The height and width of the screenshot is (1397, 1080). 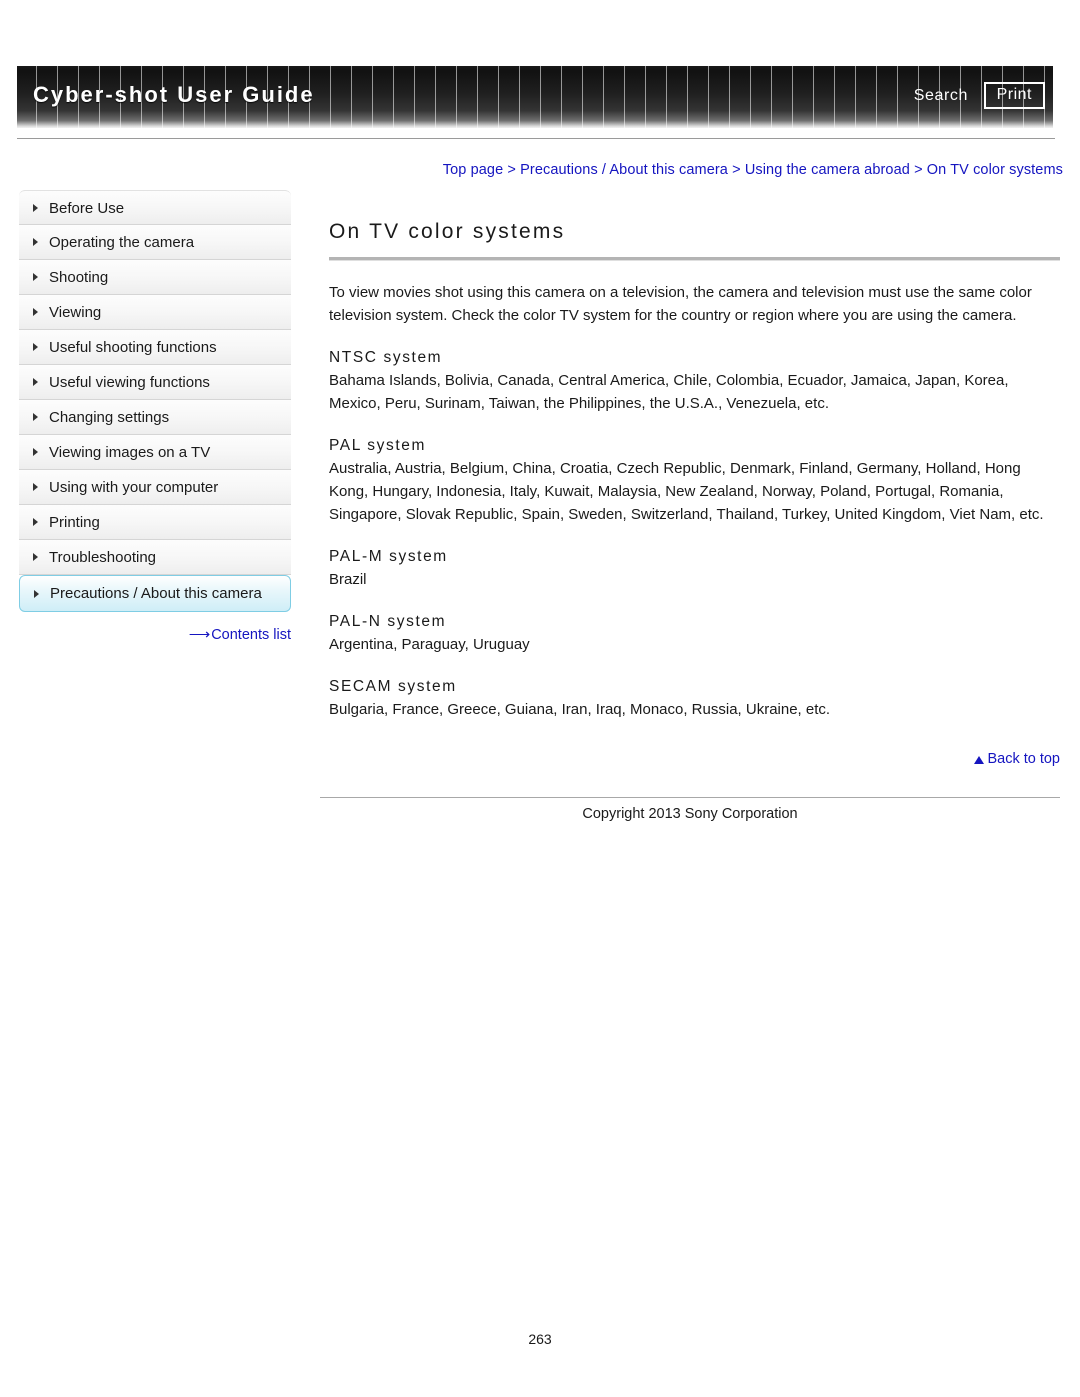 What do you see at coordinates (995, 170) in the screenshot?
I see `breadcrumb-item-current: On TV color systems` at bounding box center [995, 170].